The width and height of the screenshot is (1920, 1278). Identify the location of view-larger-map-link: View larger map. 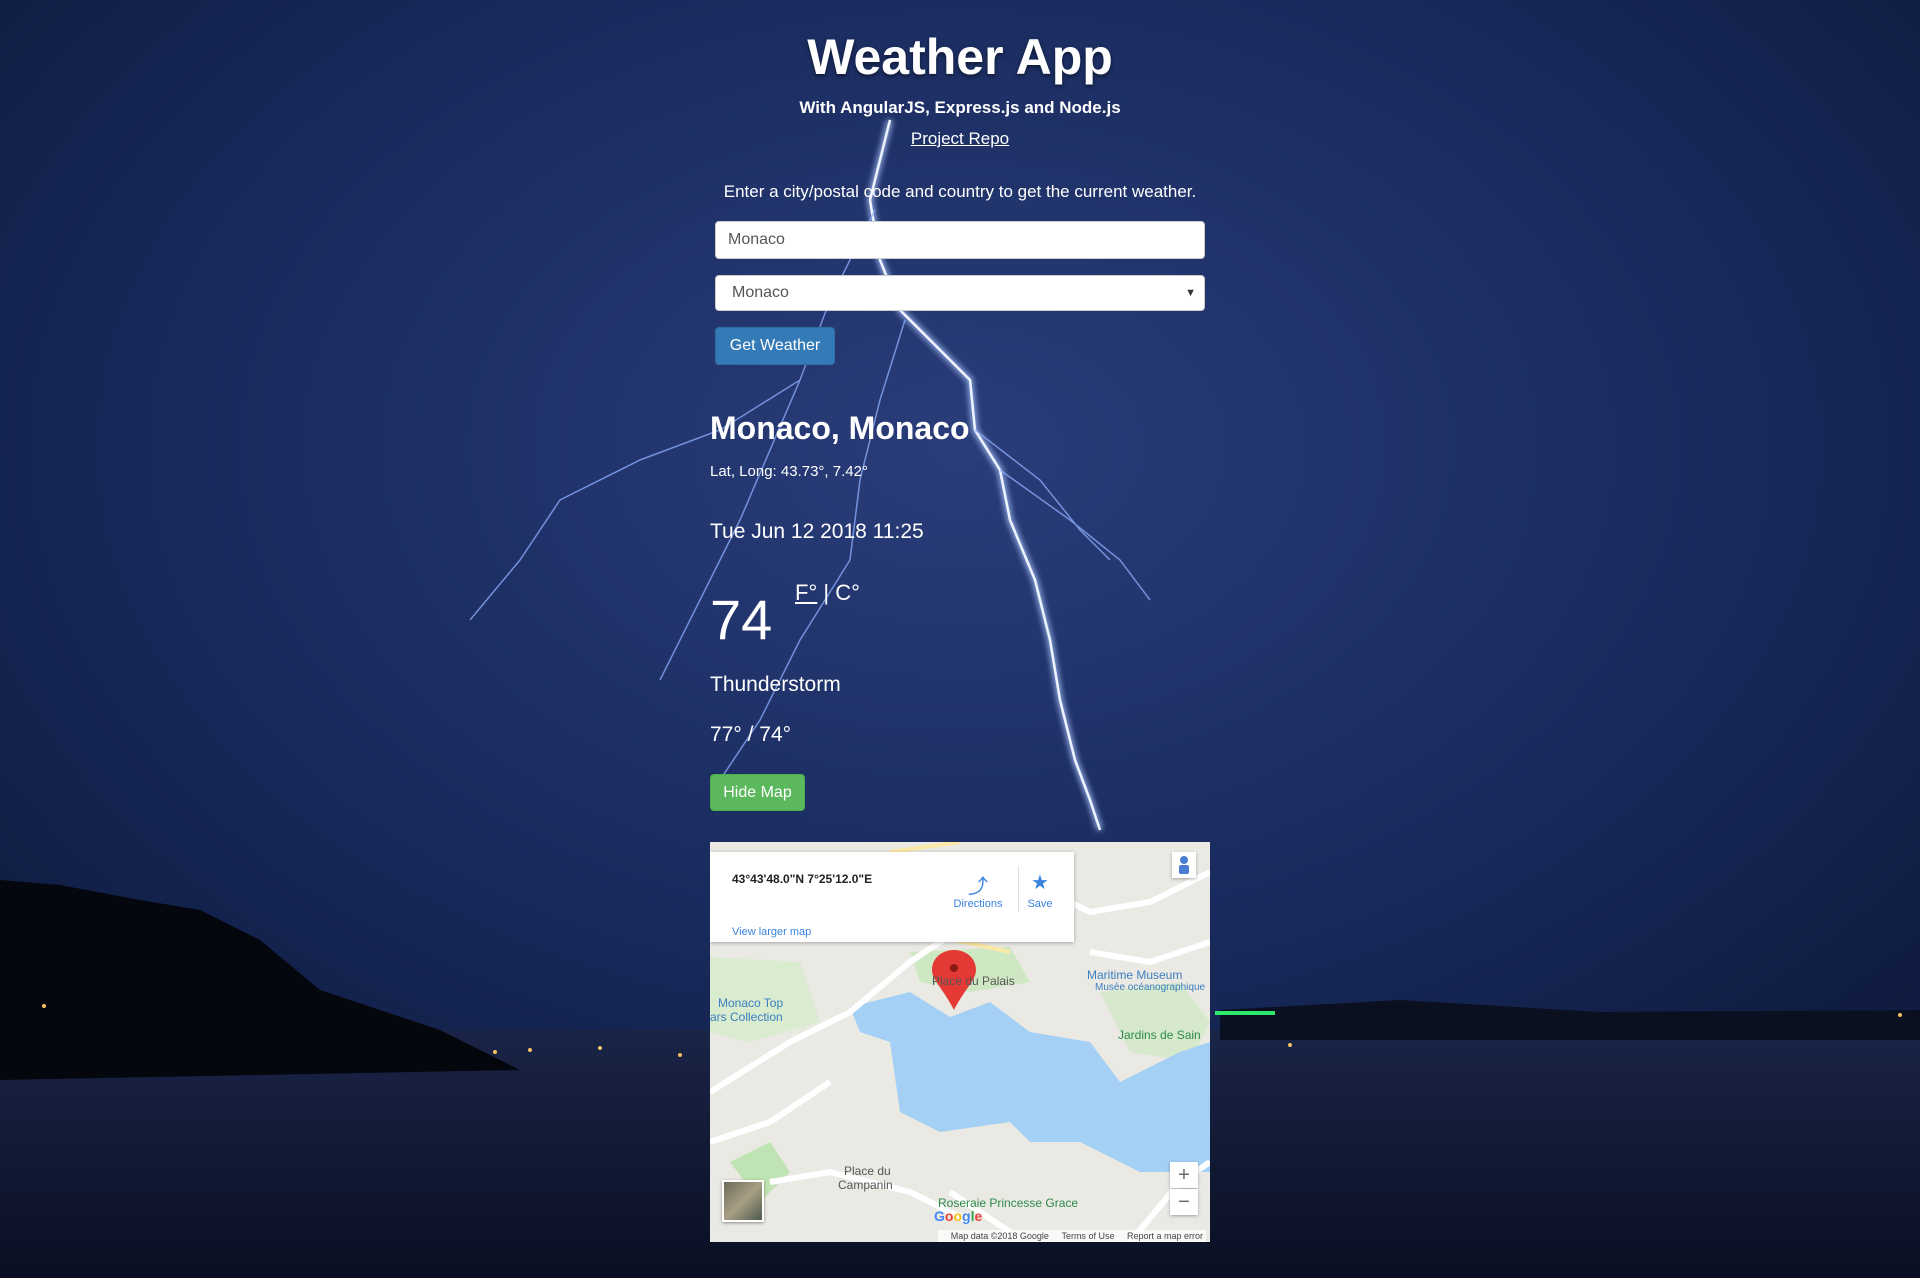
(771, 932).